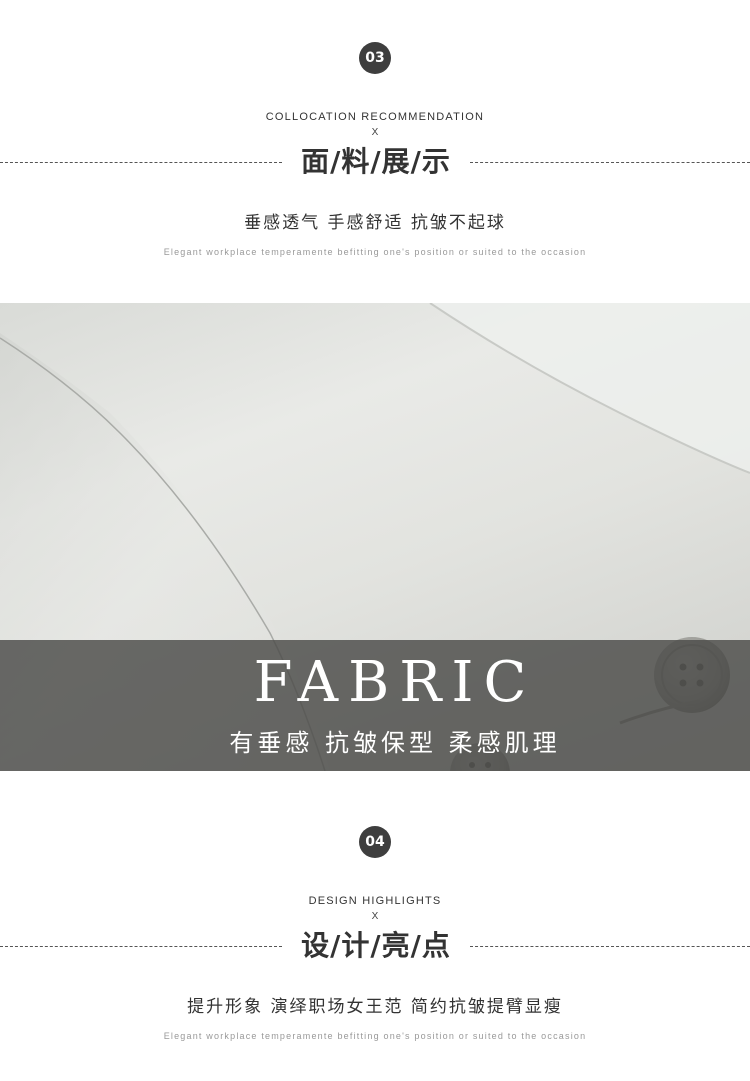  I want to click on section-title: 面/料/展/示, so click(376, 161).